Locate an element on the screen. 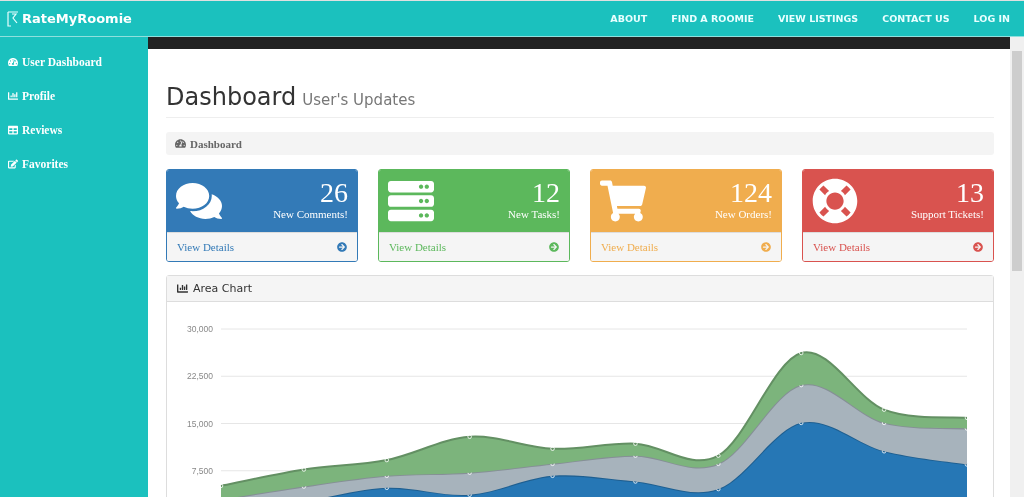  sidebar-item: User Dashboard is located at coordinates (74, 62).